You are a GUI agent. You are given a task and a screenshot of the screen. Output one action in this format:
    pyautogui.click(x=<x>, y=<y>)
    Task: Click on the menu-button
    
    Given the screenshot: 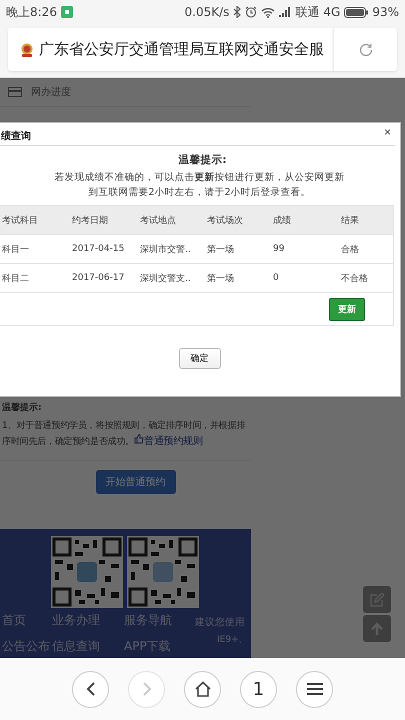 What is the action you would take?
    pyautogui.click(x=314, y=689)
    